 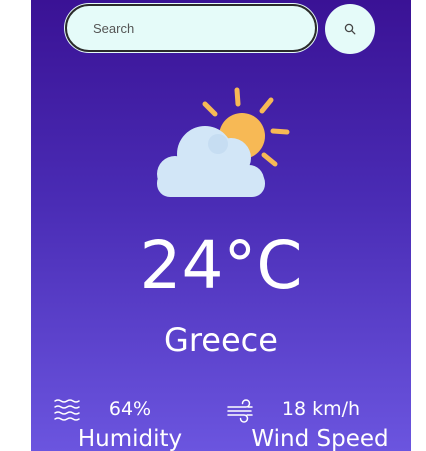 I want to click on wind-speed-value: 18 km/h, so click(x=321, y=409).